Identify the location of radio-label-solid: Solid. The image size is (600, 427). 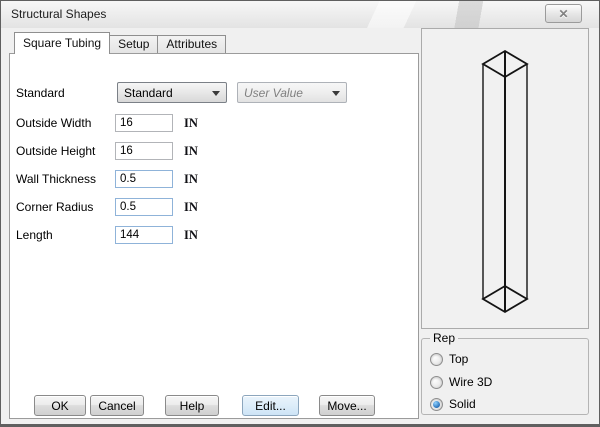
(462, 404).